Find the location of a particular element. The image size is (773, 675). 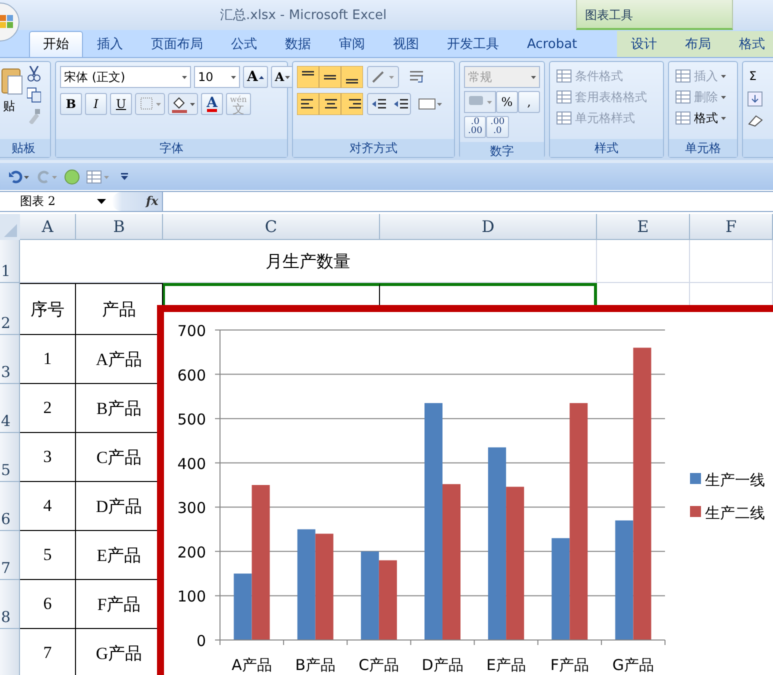

clipboard-icon is located at coordinates (12, 81).